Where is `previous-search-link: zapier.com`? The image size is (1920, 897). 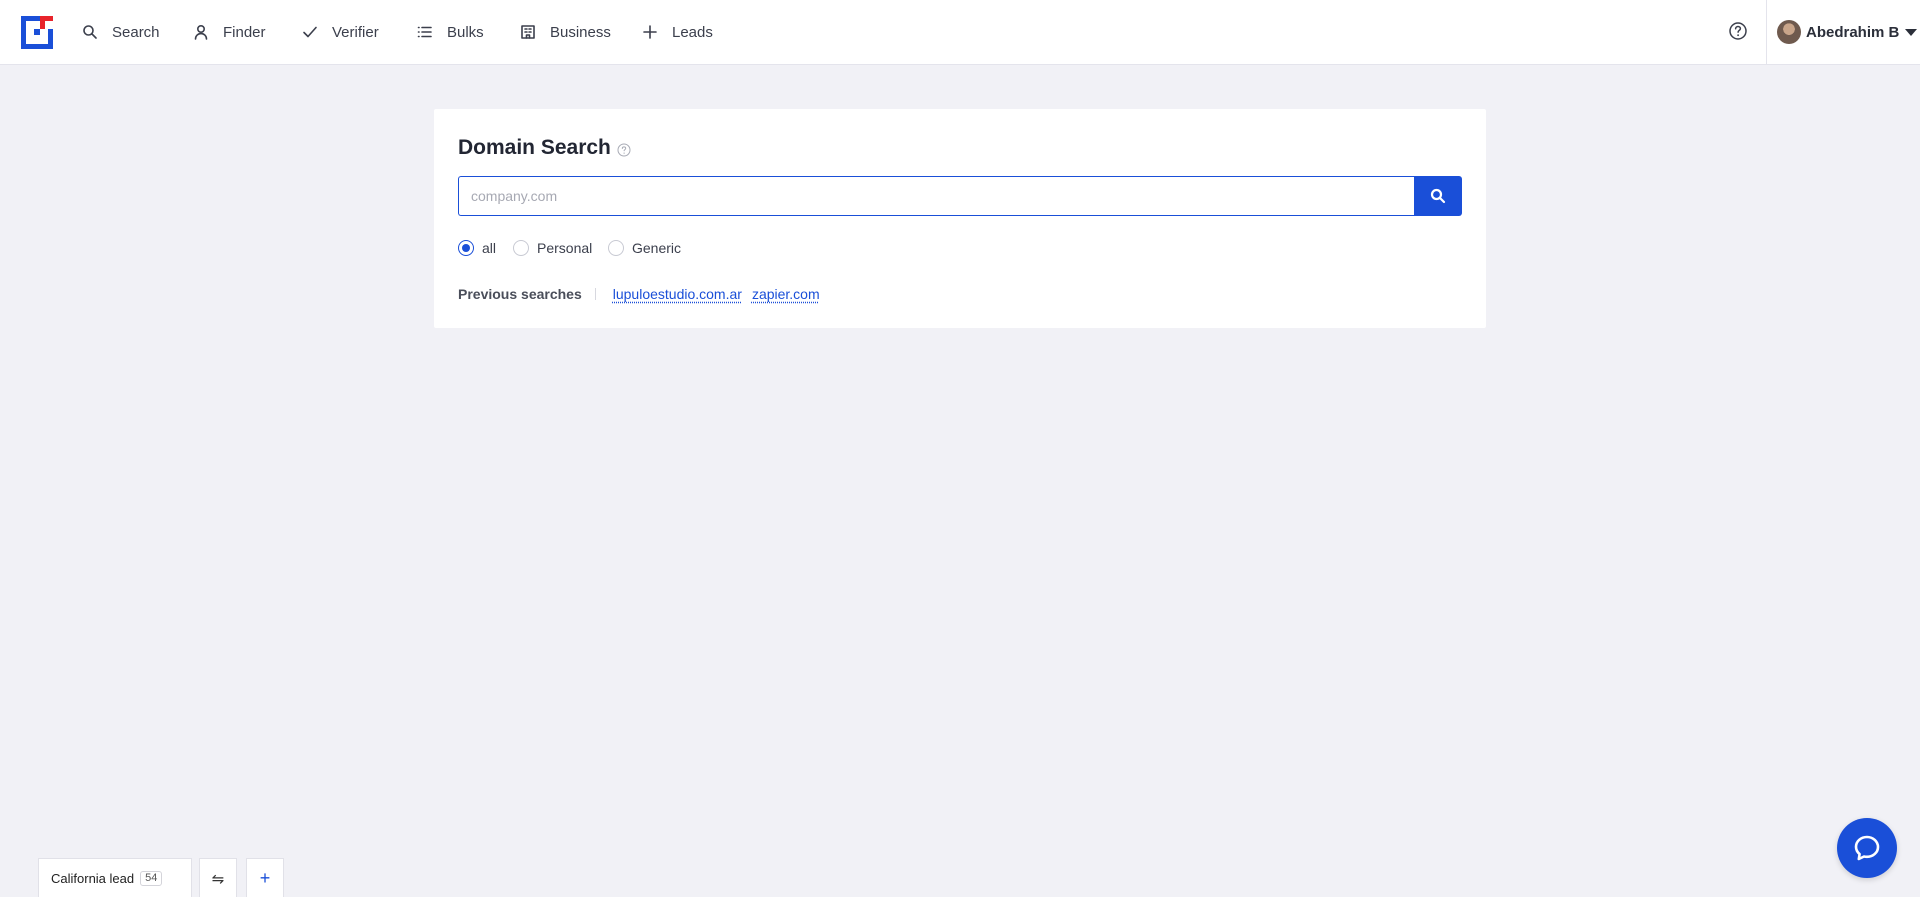 previous-search-link: zapier.com is located at coordinates (786, 294).